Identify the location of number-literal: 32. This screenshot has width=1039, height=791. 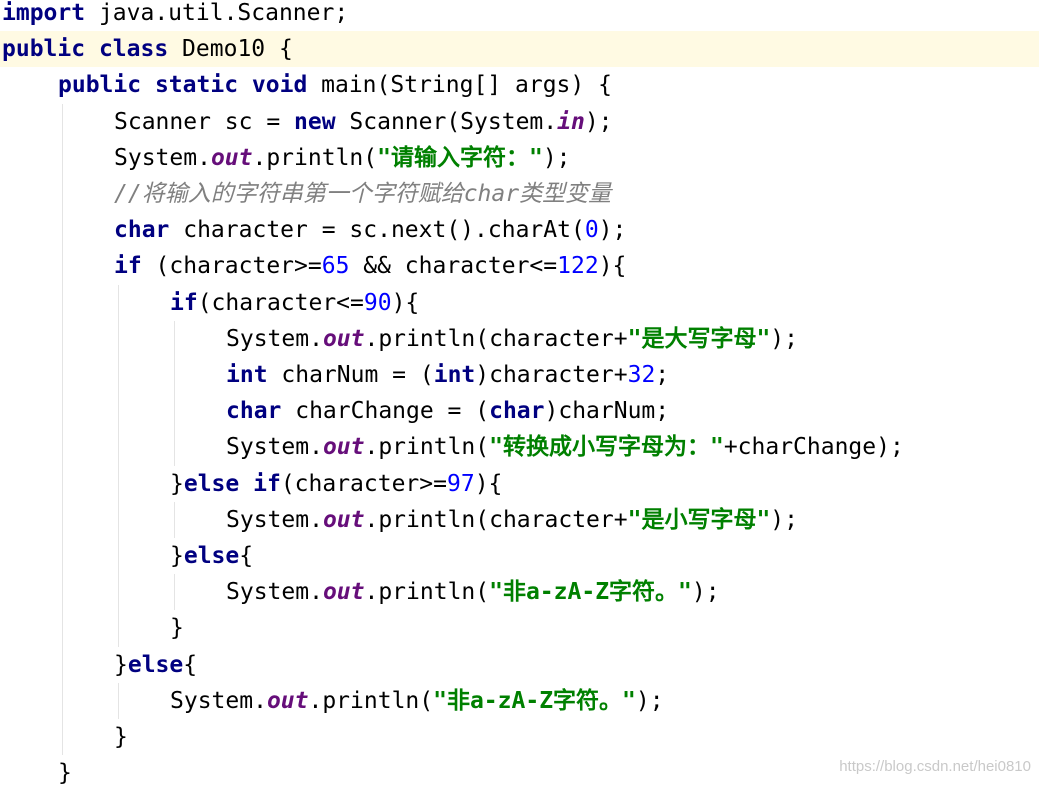
(641, 375).